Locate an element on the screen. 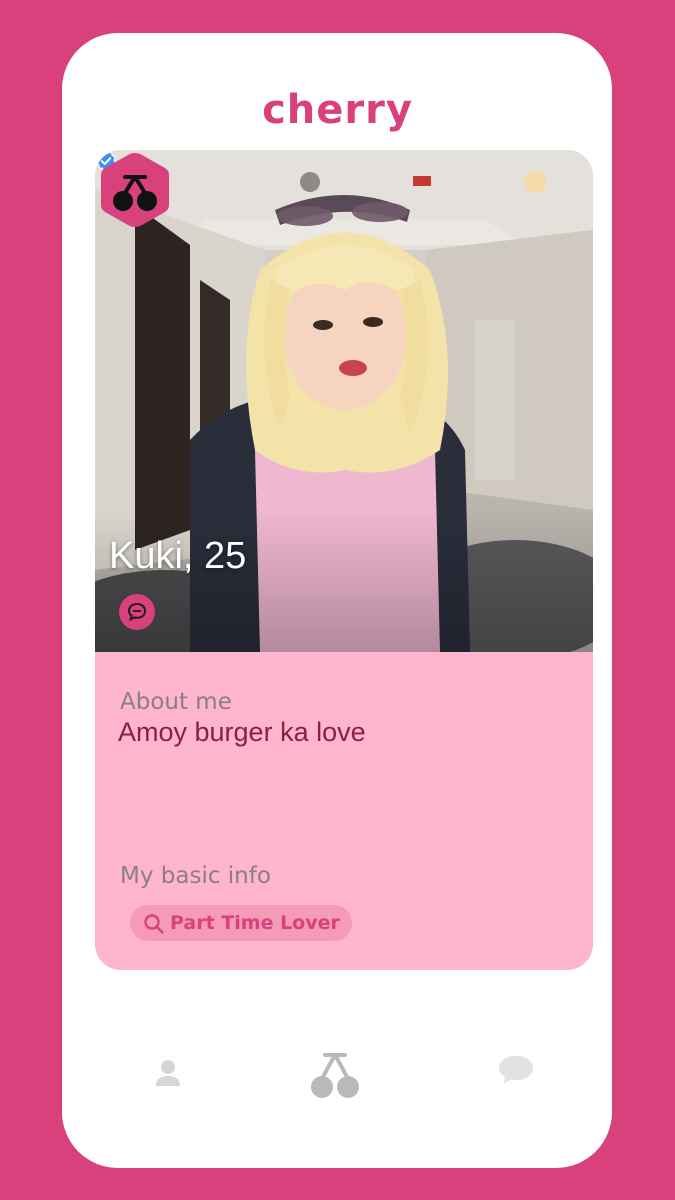 The width and height of the screenshot is (675, 1200). profile-name-age: Kuki, 25 is located at coordinates (178, 556).